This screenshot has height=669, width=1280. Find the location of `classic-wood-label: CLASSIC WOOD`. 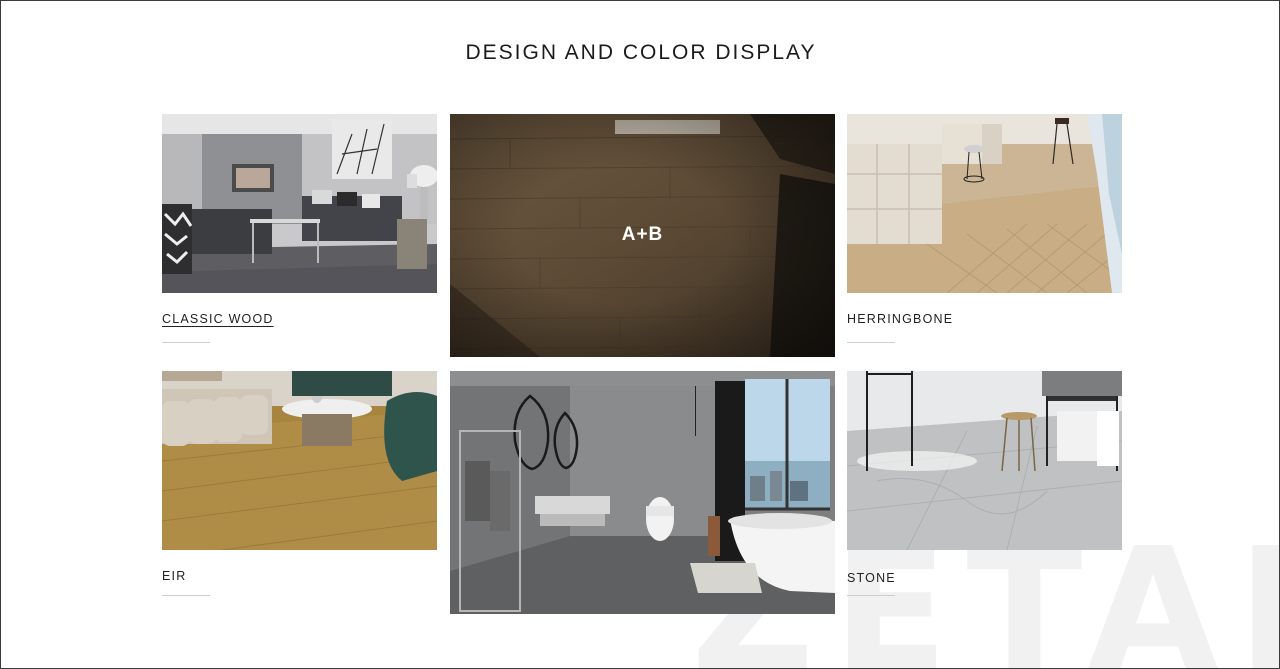

classic-wood-label: CLASSIC WOOD is located at coordinates (218, 319).